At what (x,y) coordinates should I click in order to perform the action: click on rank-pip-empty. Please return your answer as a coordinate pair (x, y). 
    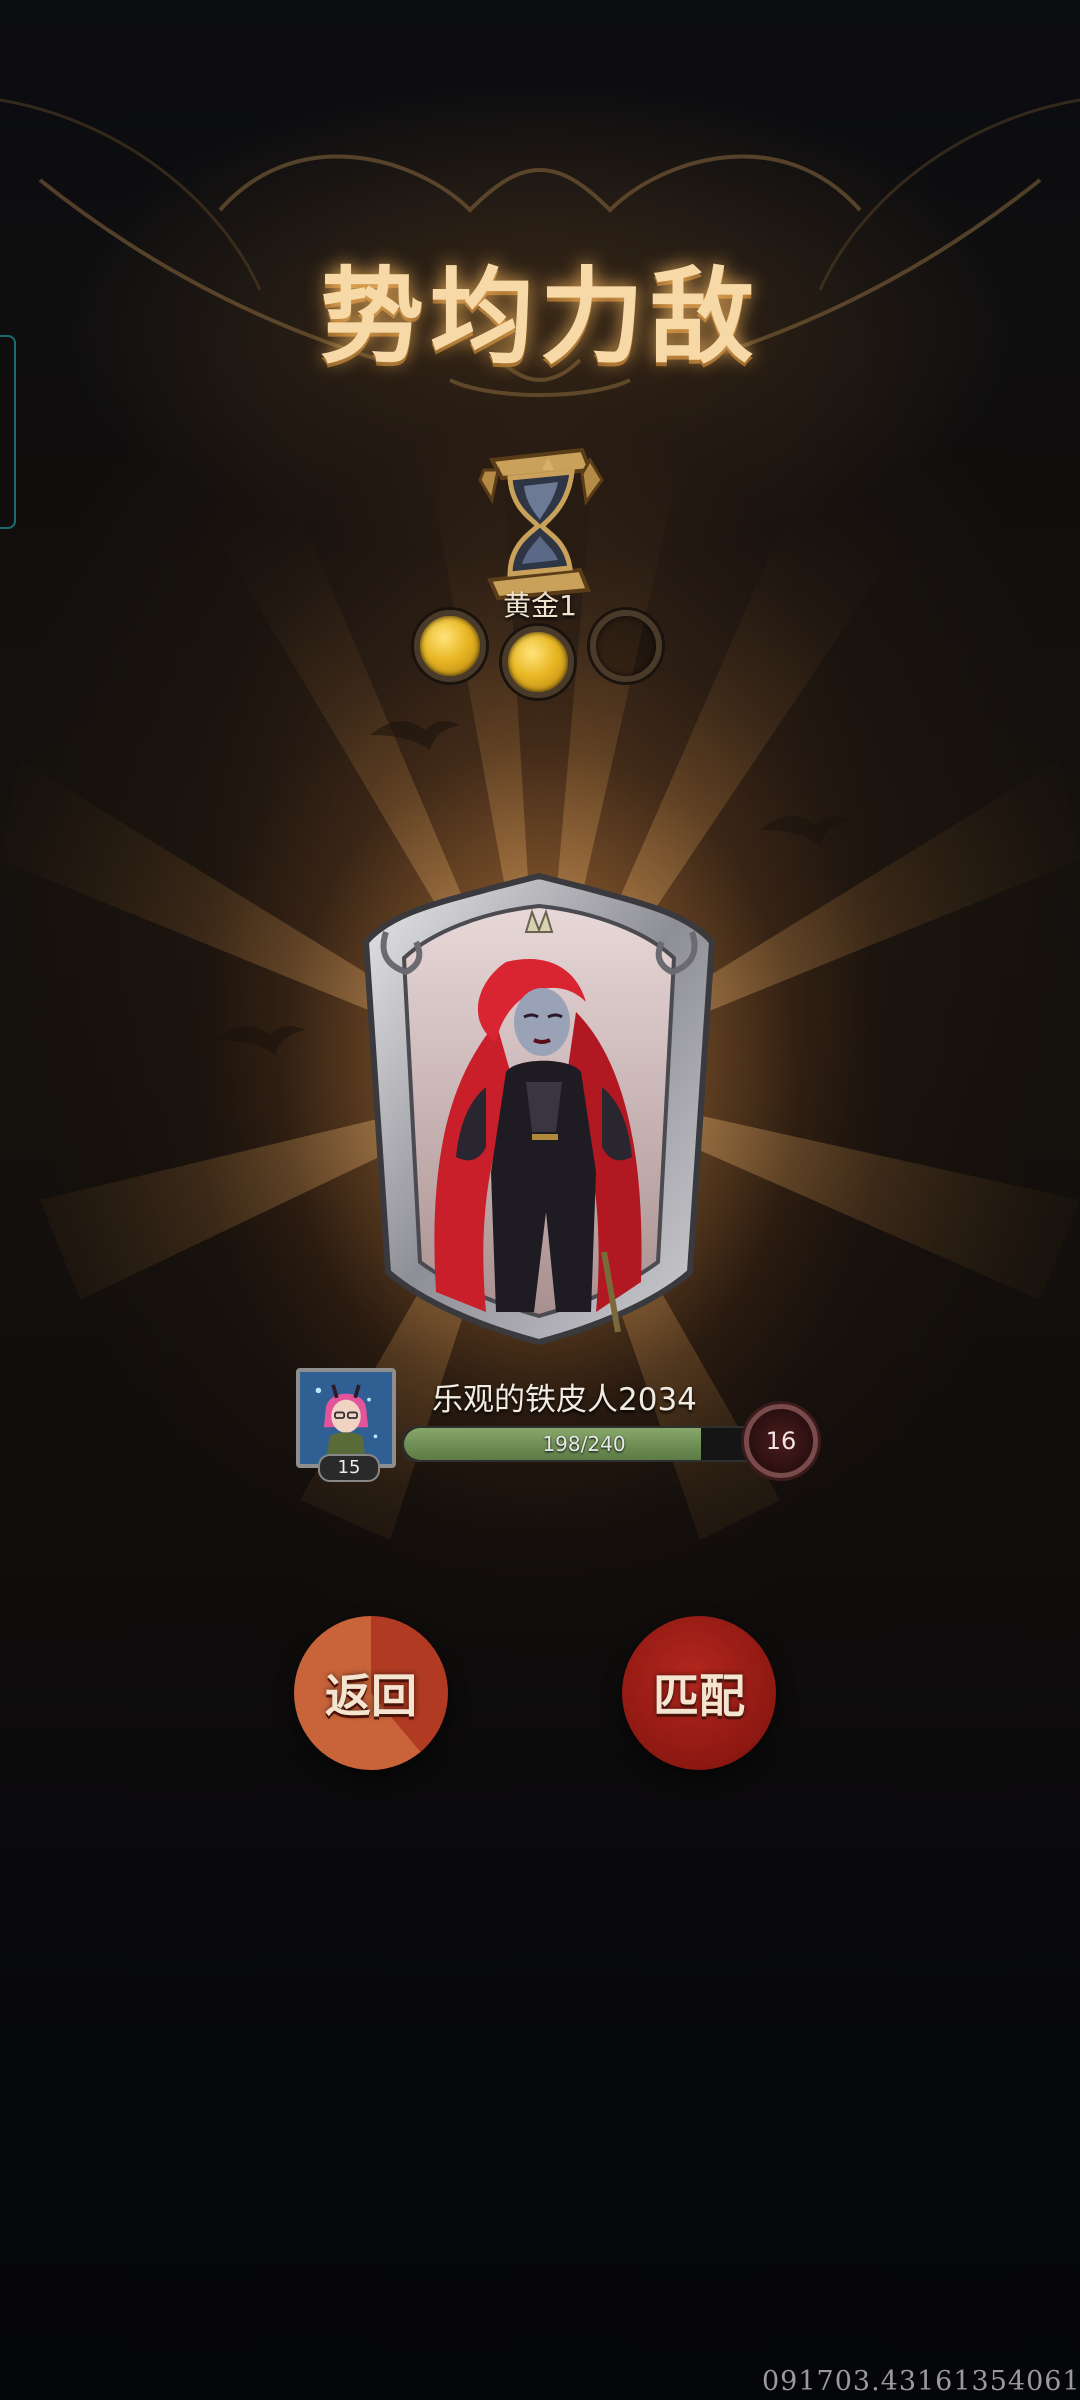
    Looking at the image, I should click on (626, 646).